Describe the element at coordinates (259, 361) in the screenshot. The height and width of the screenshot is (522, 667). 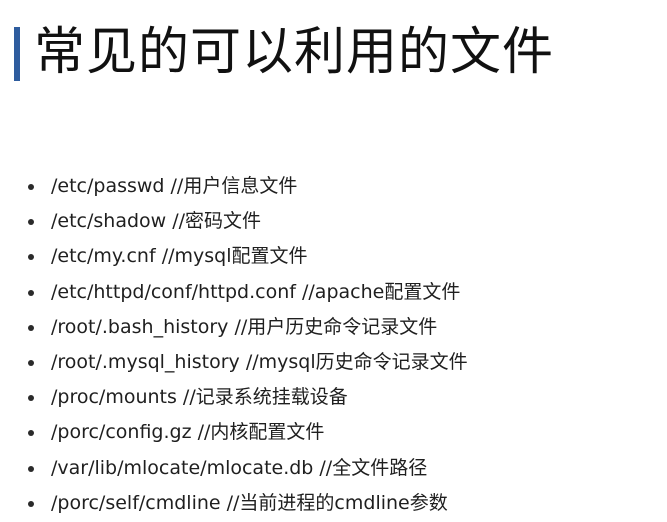
I see `list-item-text: /root/.mysql_history //mysql历史命令记录文件` at that location.